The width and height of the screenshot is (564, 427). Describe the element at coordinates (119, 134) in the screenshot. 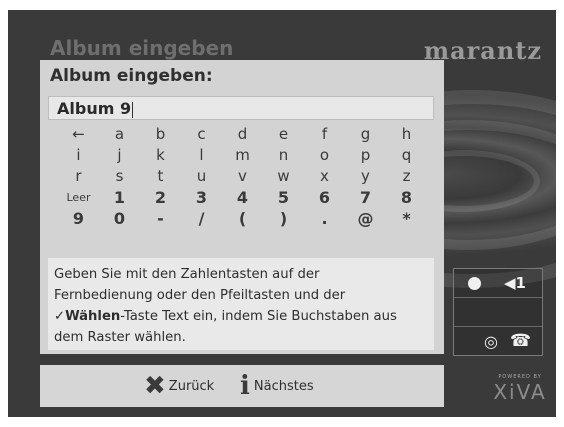

I see `key: a` at that location.